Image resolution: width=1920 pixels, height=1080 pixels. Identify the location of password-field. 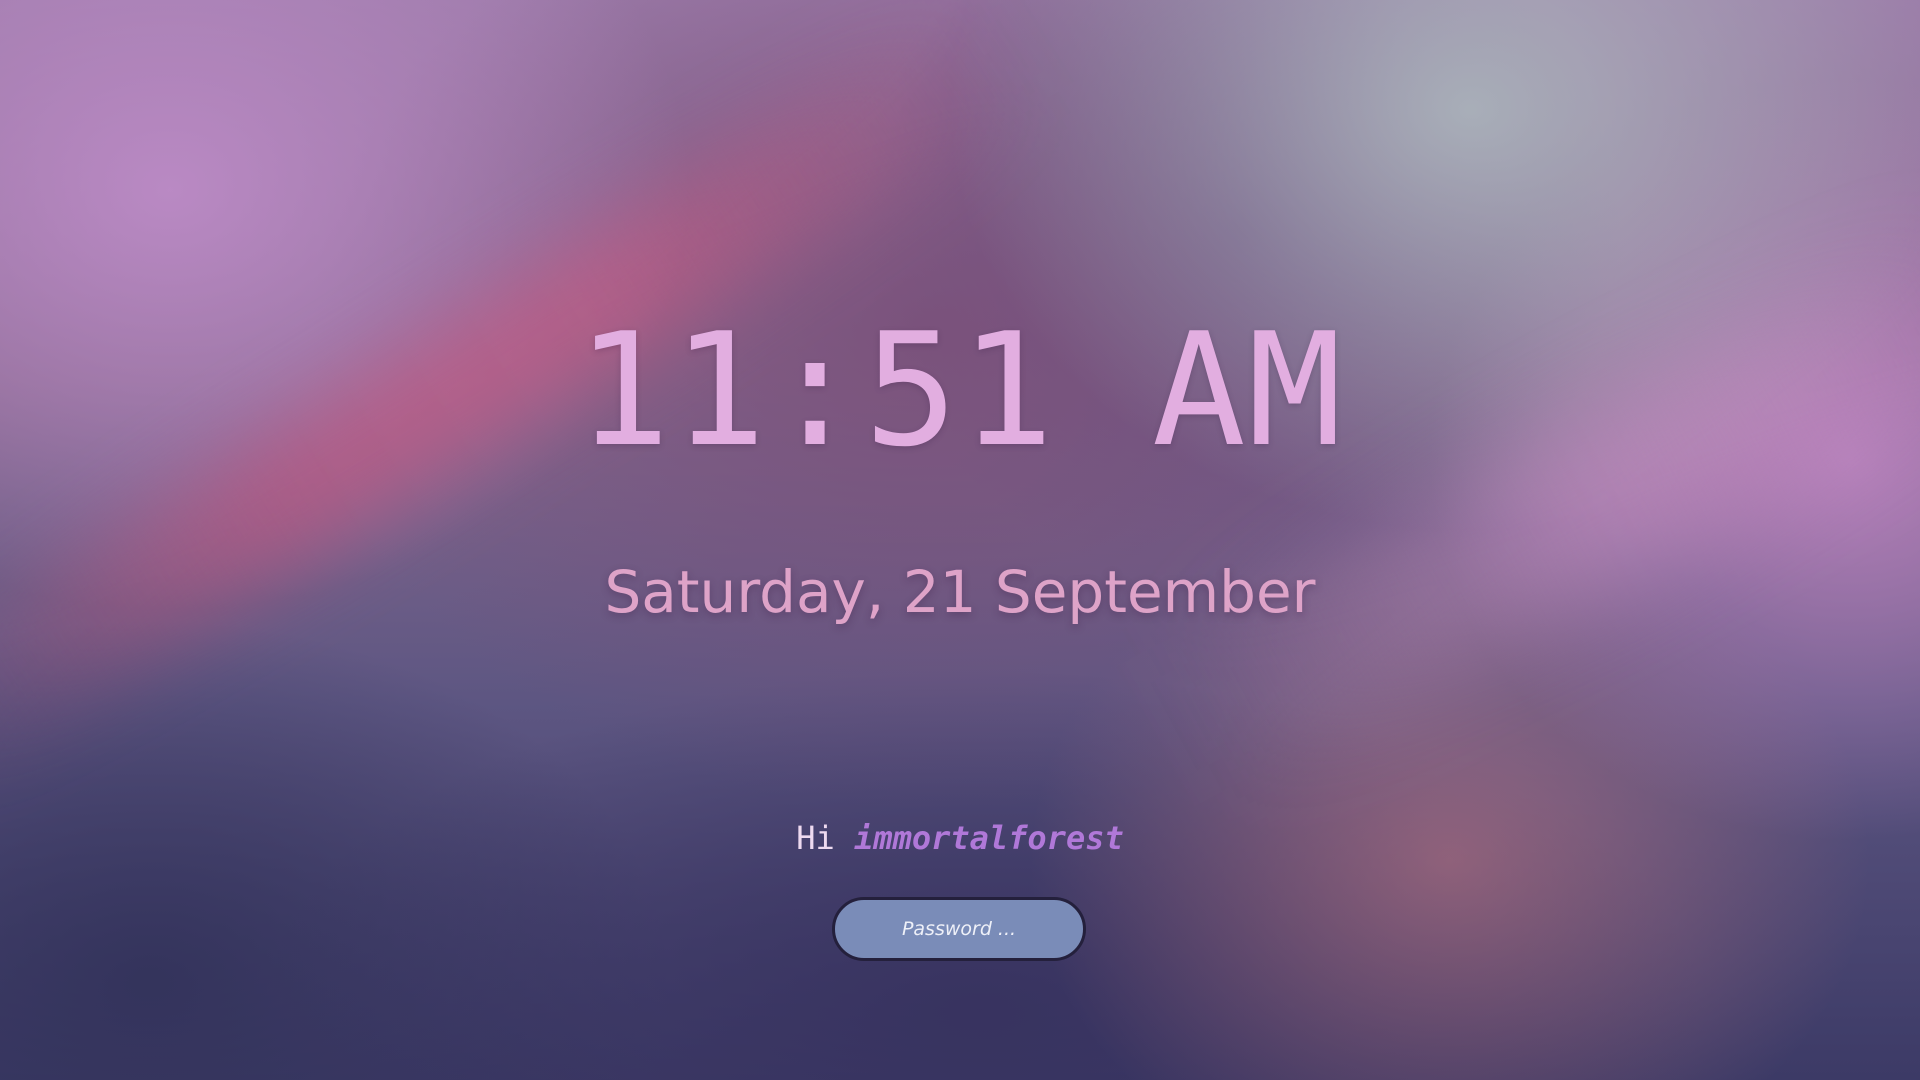
(959, 929).